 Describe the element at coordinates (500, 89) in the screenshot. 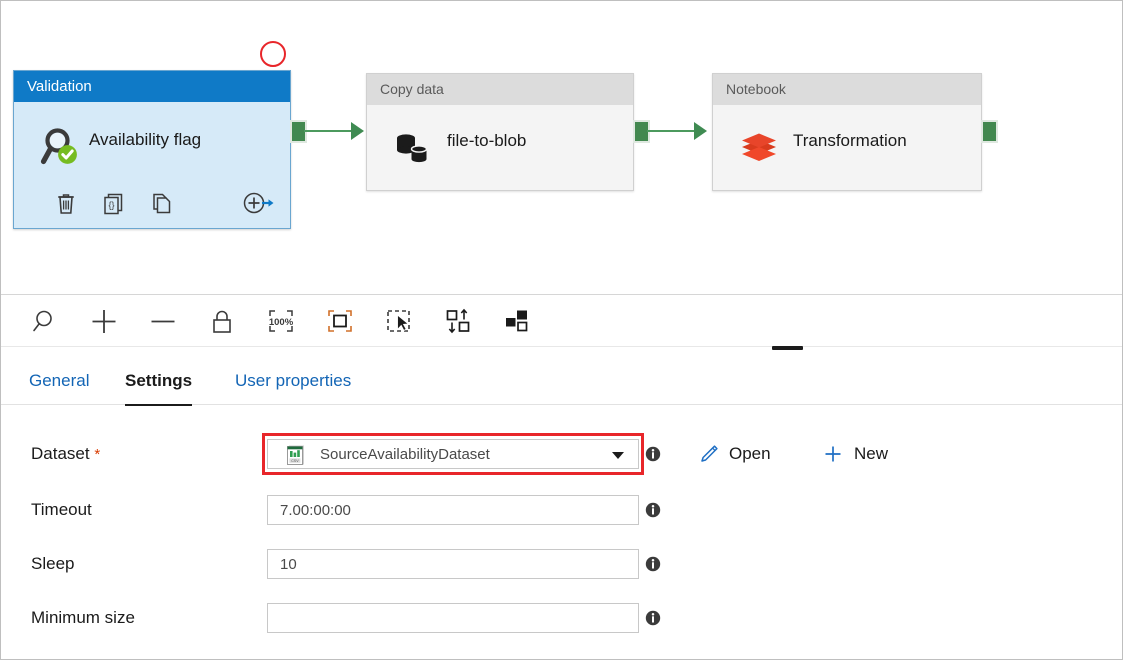

I see `node-type-label: Copy data` at that location.